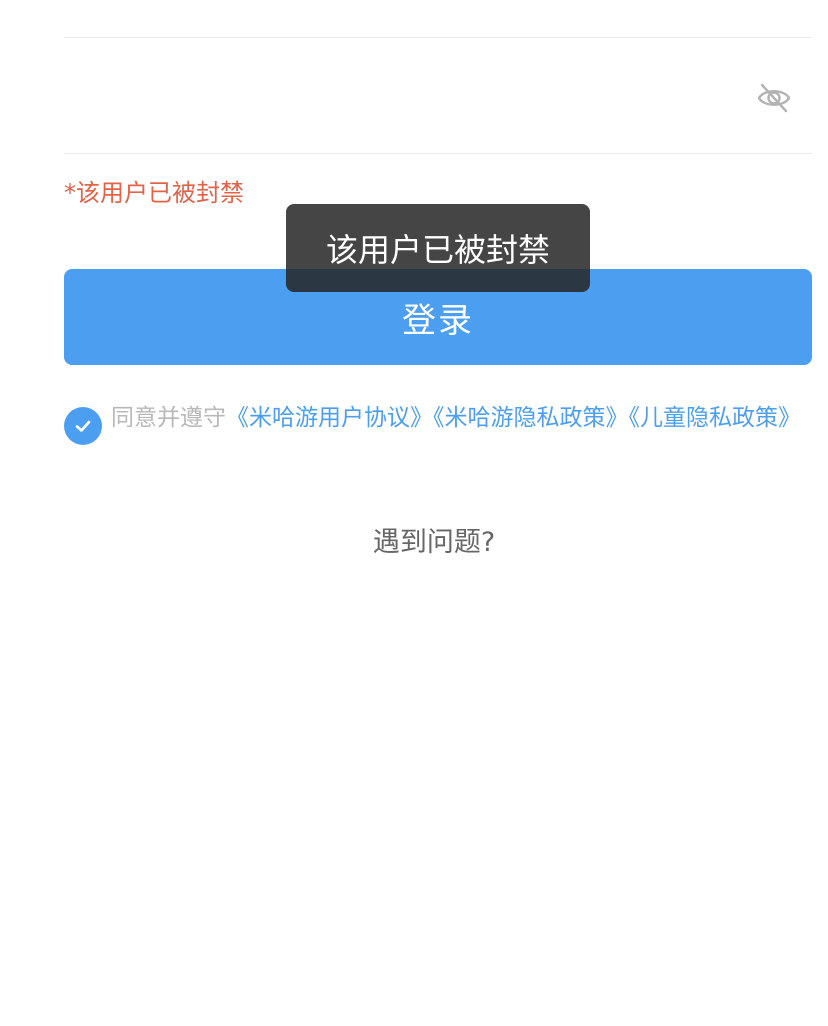 This screenshot has height=1026, width=828. What do you see at coordinates (715, 418) in the screenshot?
I see `children-privacy-link: 《儿童隐私政策》` at bounding box center [715, 418].